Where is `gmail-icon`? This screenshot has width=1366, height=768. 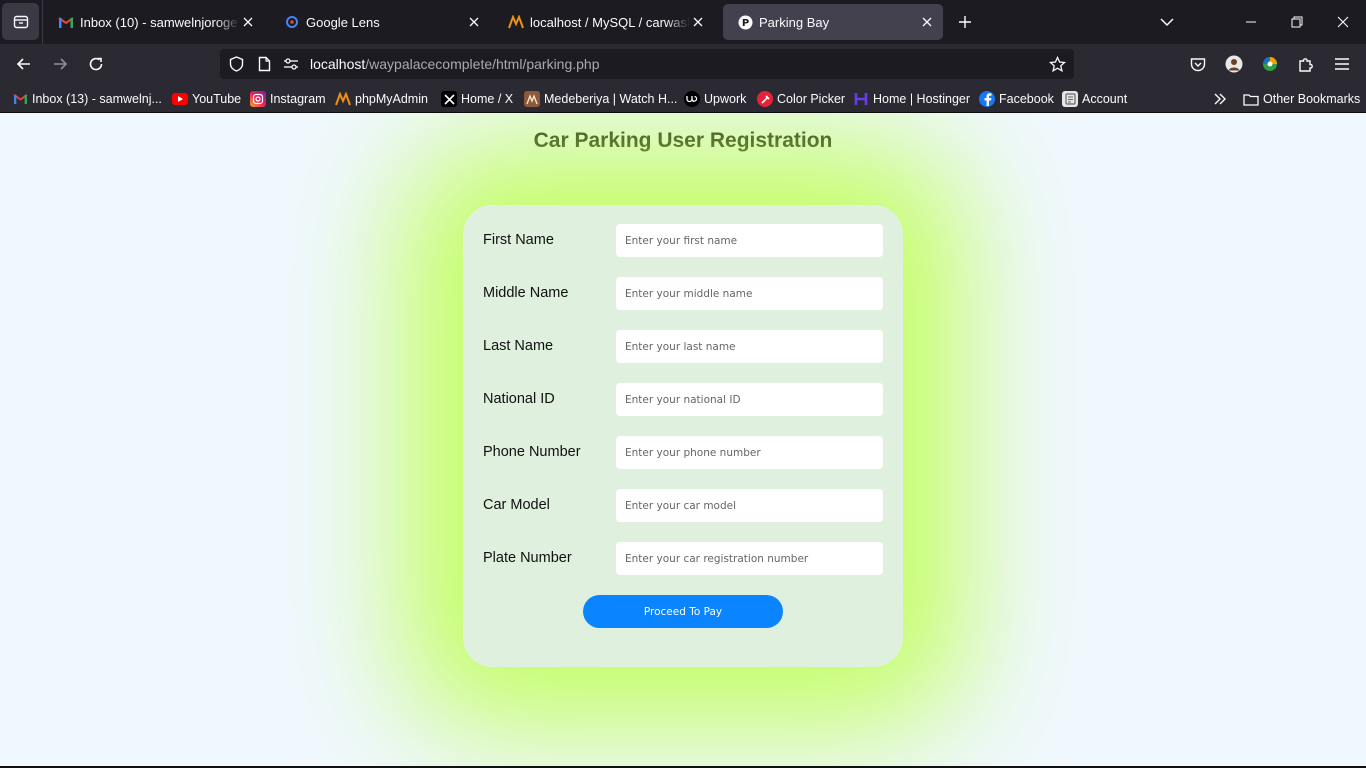 gmail-icon is located at coordinates (66, 22).